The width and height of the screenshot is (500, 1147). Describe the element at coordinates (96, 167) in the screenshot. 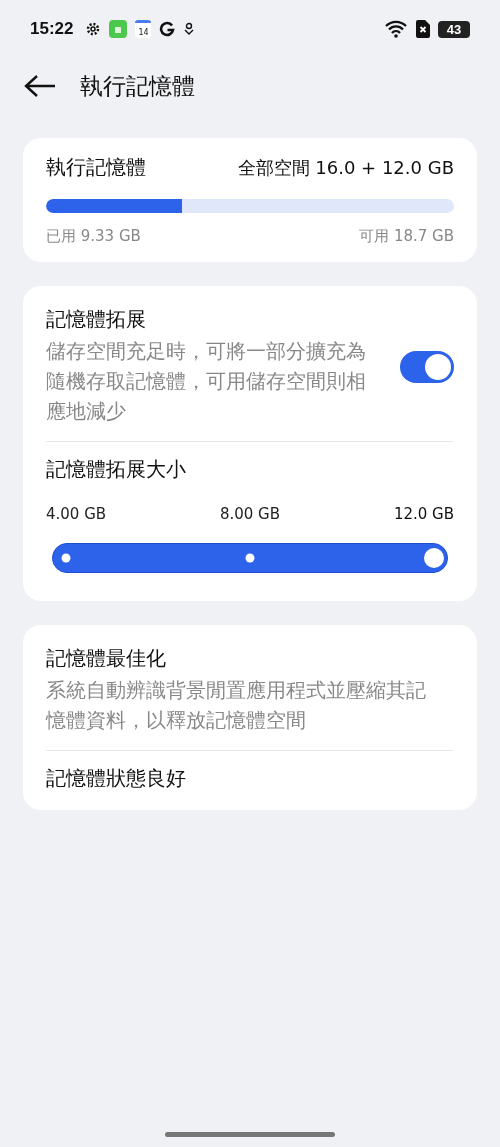

I see `card-title: 執行記憶體` at that location.